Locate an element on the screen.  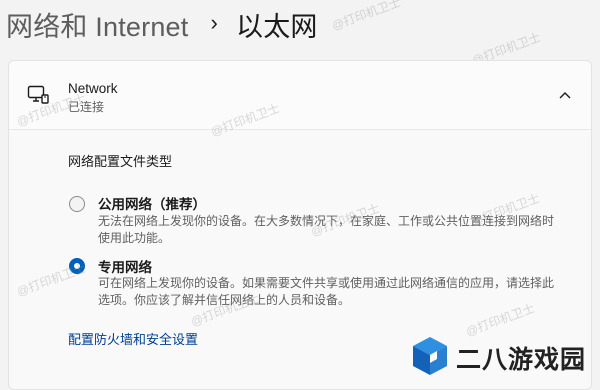
public-network-radio is located at coordinates (77, 204).